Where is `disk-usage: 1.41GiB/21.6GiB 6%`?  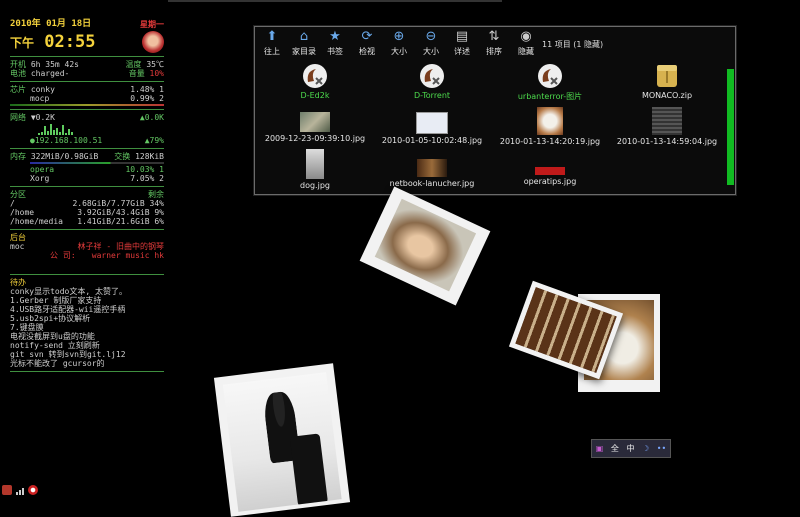 disk-usage: 1.41GiB/21.6GiB 6% is located at coordinates (120, 221).